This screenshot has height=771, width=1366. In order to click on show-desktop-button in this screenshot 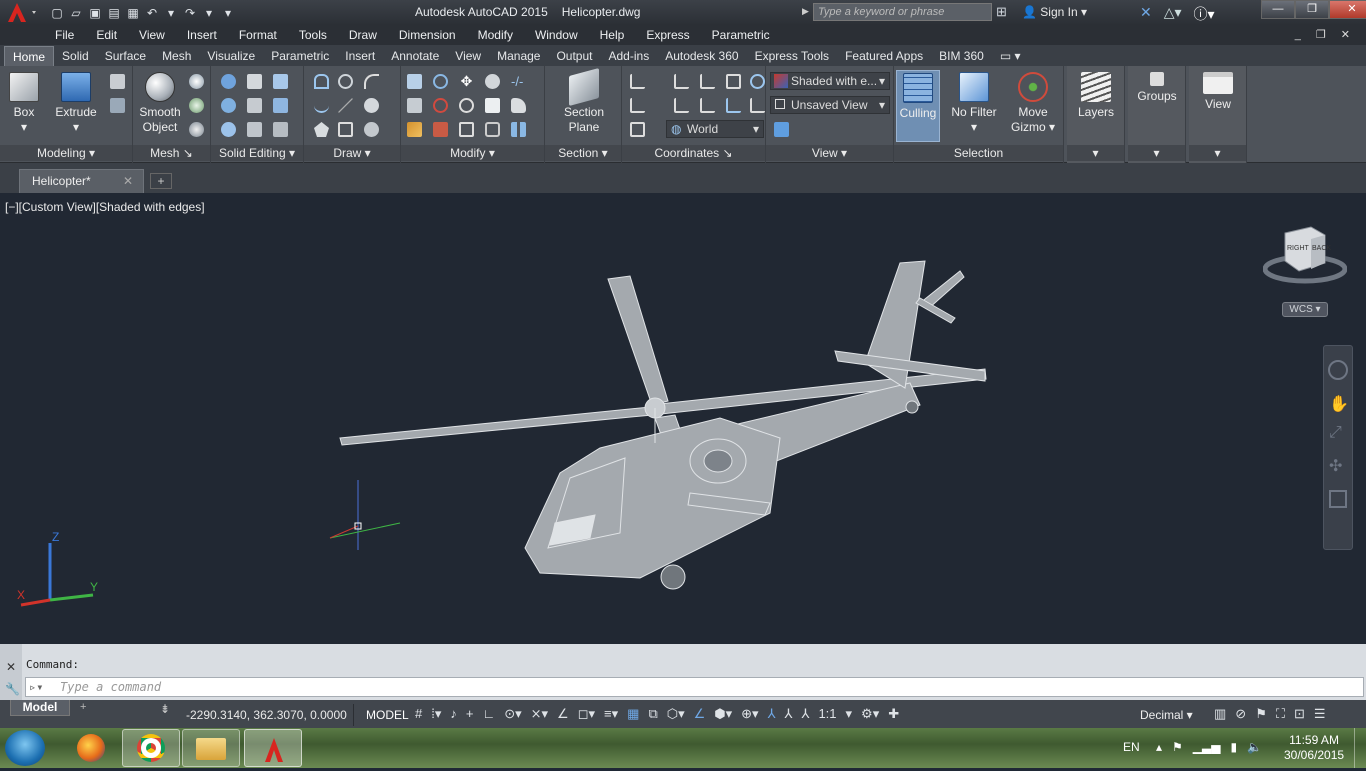, I will do `click(1360, 748)`.